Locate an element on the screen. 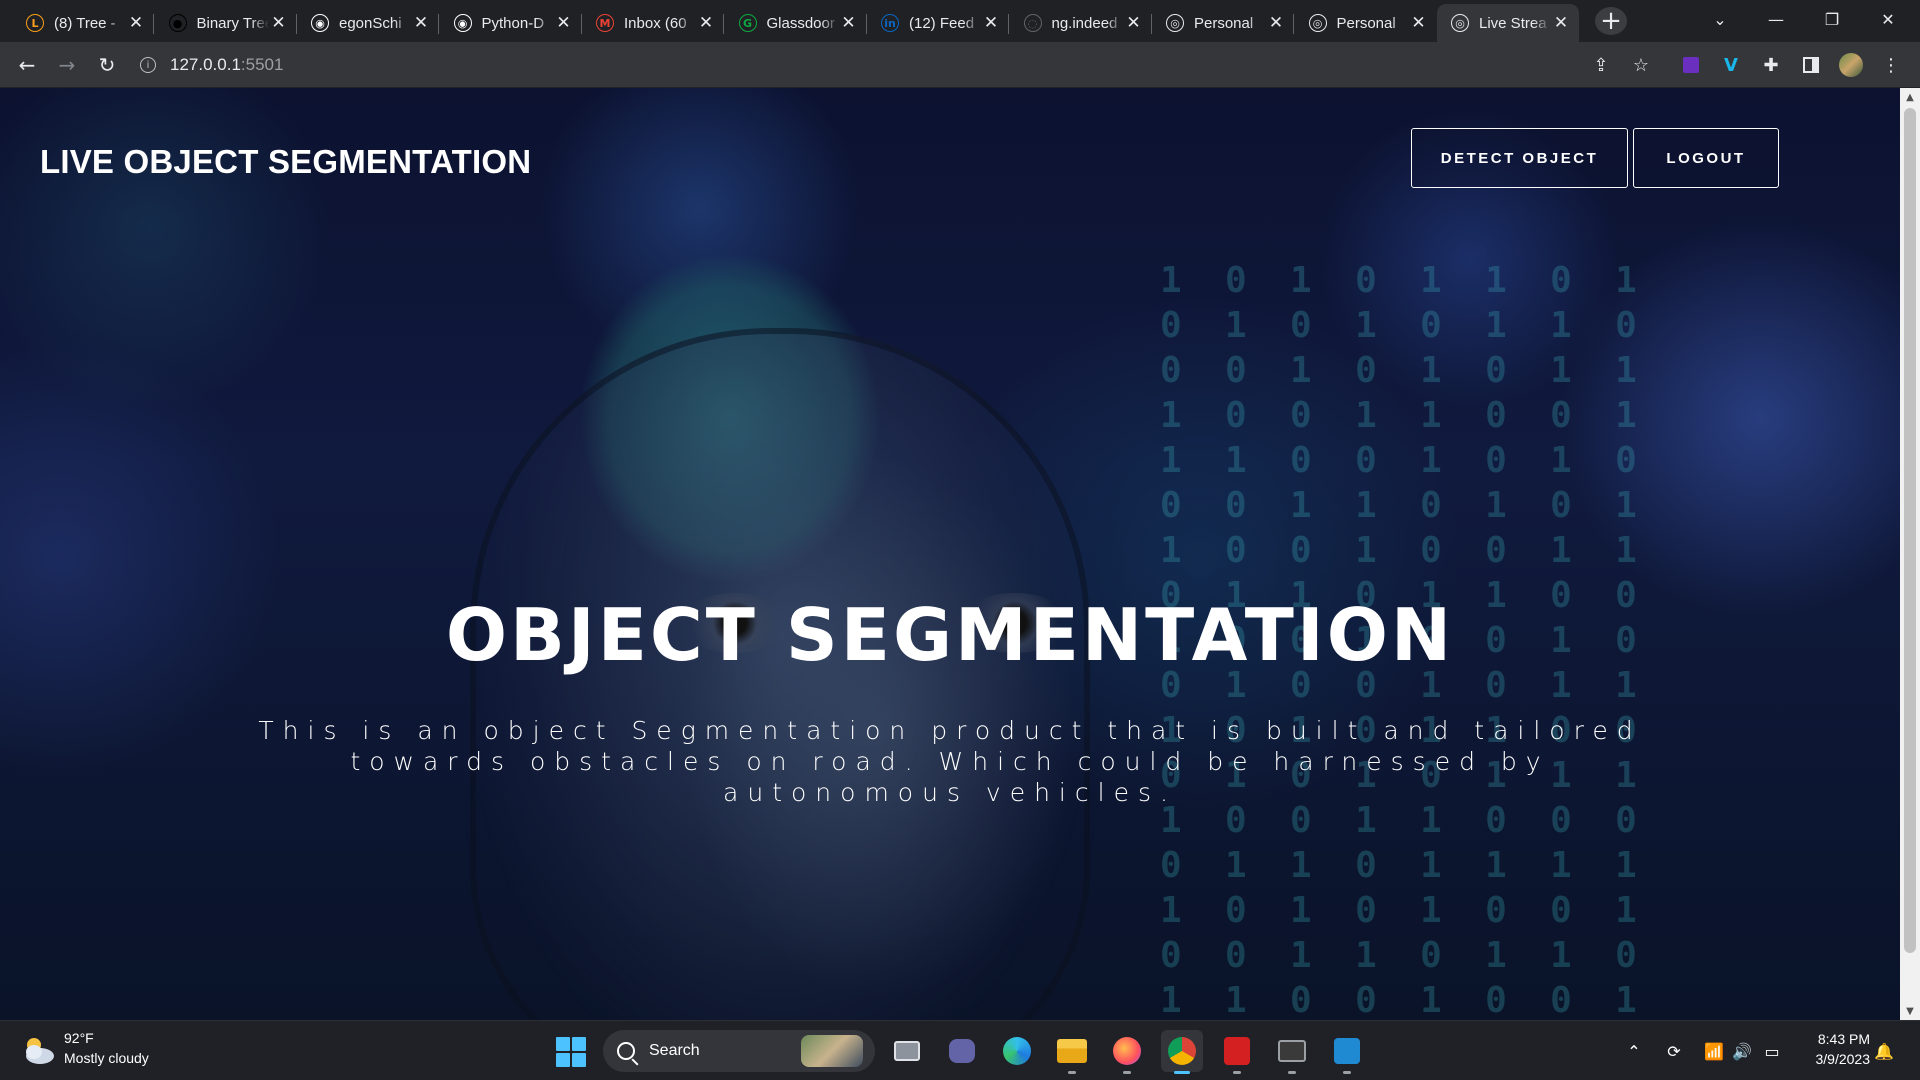 Image resolution: width=1920 pixels, height=1080 pixels. gmail-icon: M is located at coordinates (605, 23).